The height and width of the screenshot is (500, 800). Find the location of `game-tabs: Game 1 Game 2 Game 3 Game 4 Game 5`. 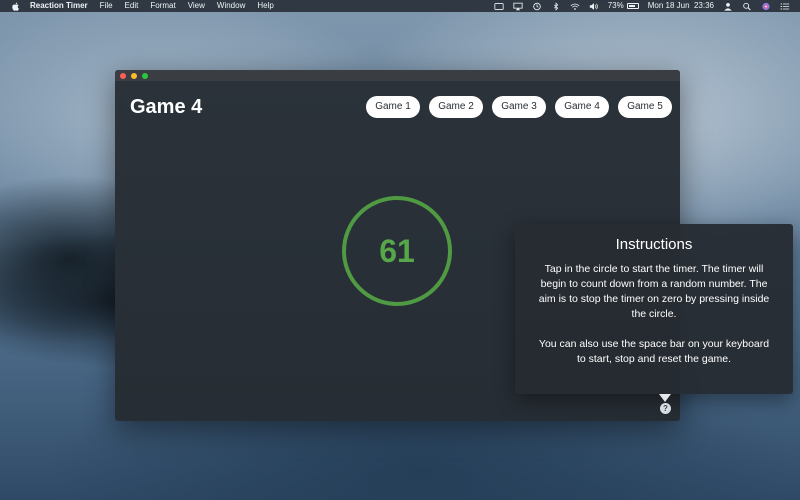

game-tabs: Game 1 Game 2 Game 3 Game 4 Game 5 is located at coordinates (523, 107).